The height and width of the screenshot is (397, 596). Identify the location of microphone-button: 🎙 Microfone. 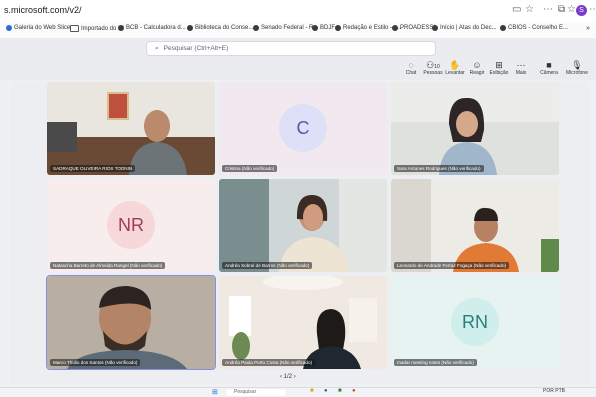
(577, 68).